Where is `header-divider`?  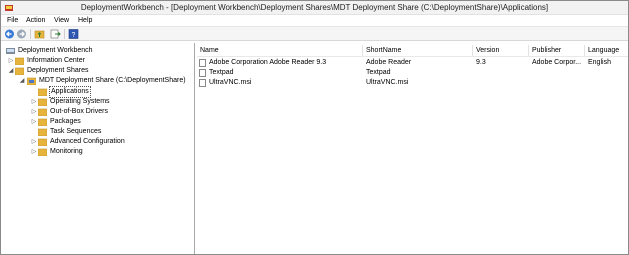 header-divider is located at coordinates (412, 56).